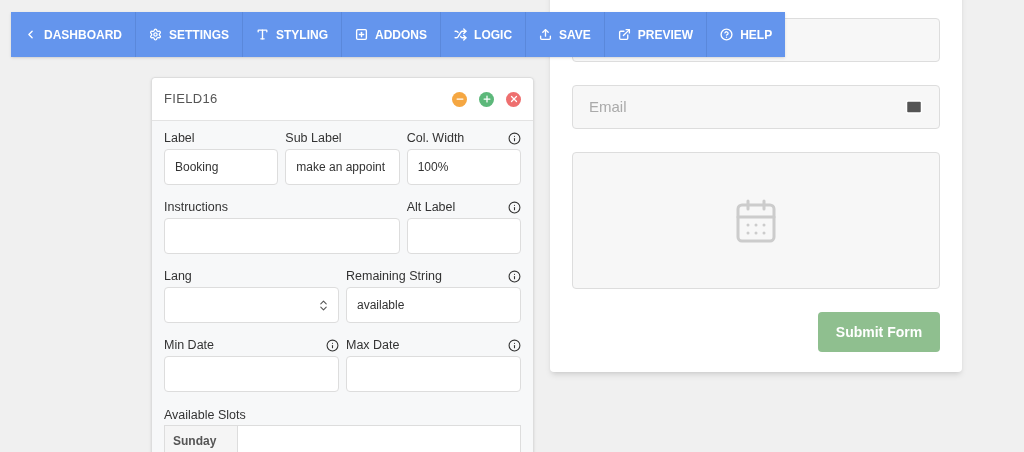 This screenshot has height=452, width=1024. What do you see at coordinates (178, 276) in the screenshot?
I see `field-label: Lang` at bounding box center [178, 276].